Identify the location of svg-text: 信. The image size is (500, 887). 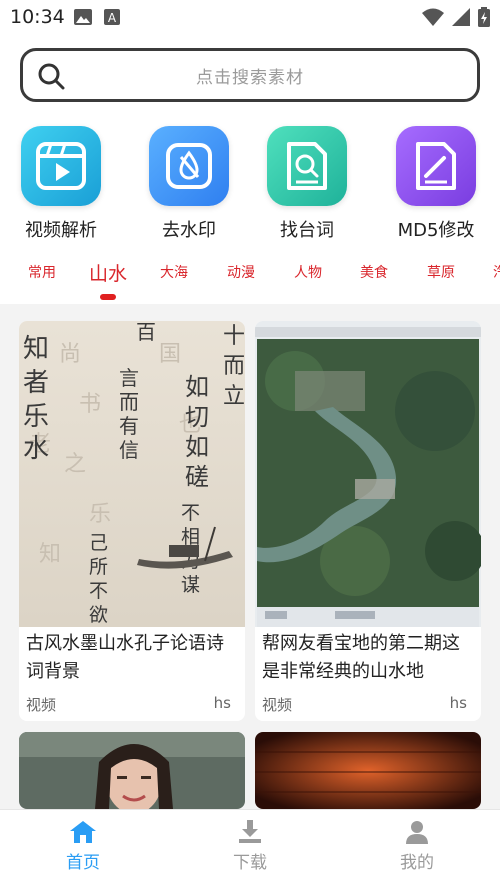
(129, 450).